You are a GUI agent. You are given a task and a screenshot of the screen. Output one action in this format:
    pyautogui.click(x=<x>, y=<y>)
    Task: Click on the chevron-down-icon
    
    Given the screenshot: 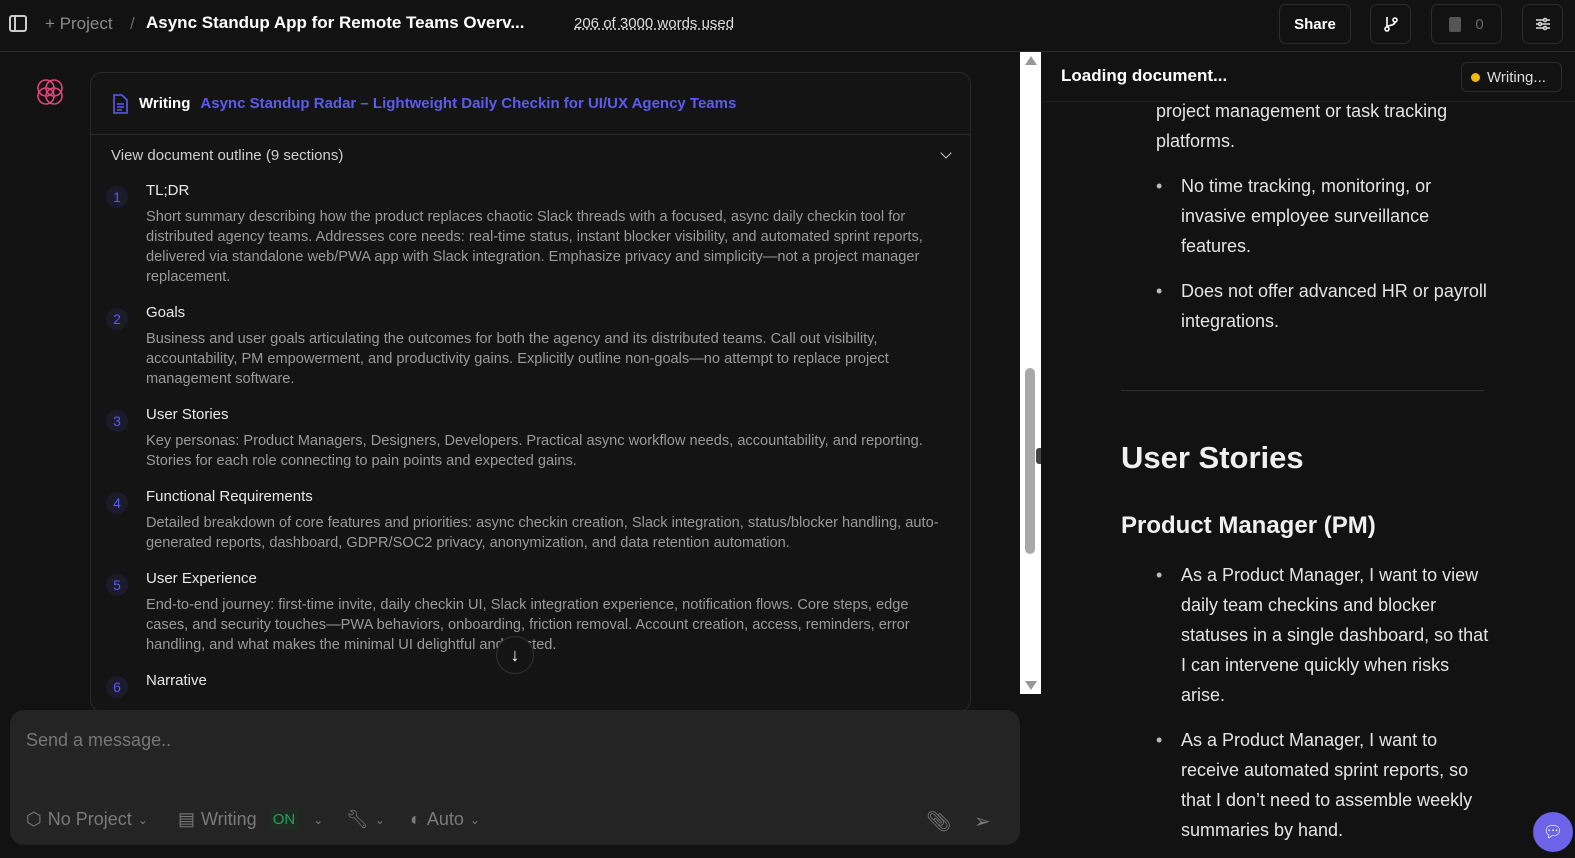 What is the action you would take?
    pyautogui.click(x=946, y=153)
    